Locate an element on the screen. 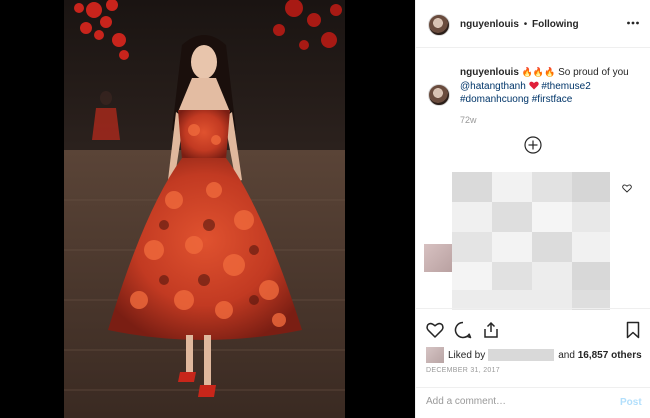  fire-emojis: 🔥🔥🔥 is located at coordinates (538, 72).